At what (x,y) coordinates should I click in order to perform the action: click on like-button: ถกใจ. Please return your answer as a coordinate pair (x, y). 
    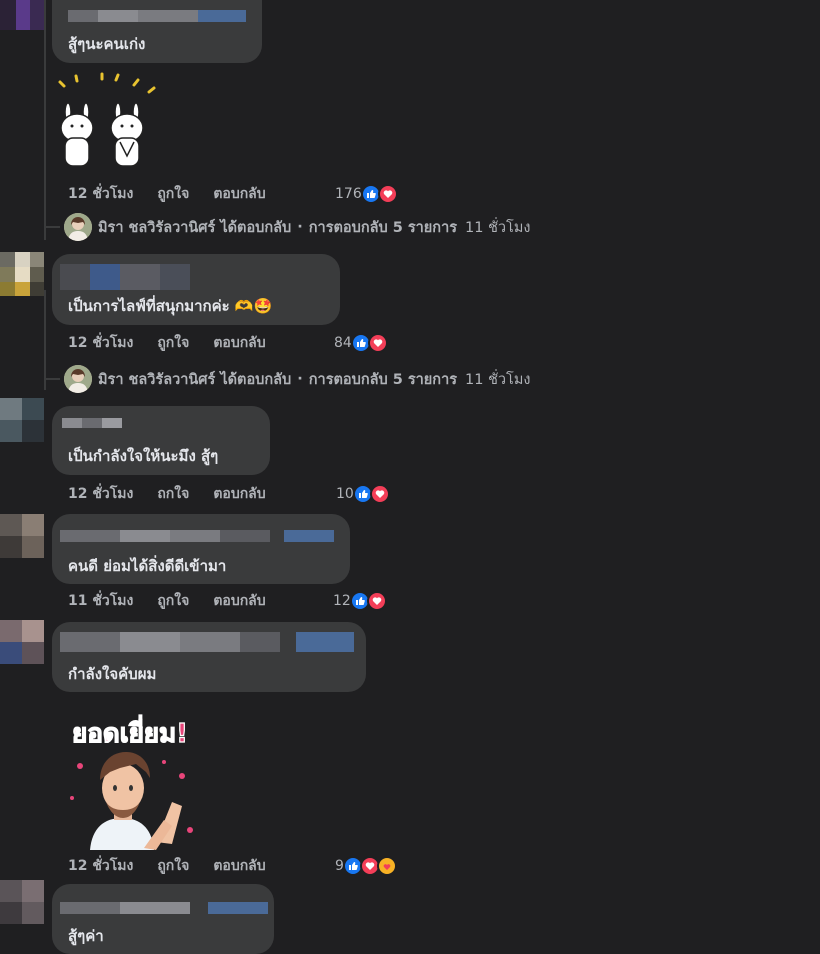
    Looking at the image, I should click on (173, 494).